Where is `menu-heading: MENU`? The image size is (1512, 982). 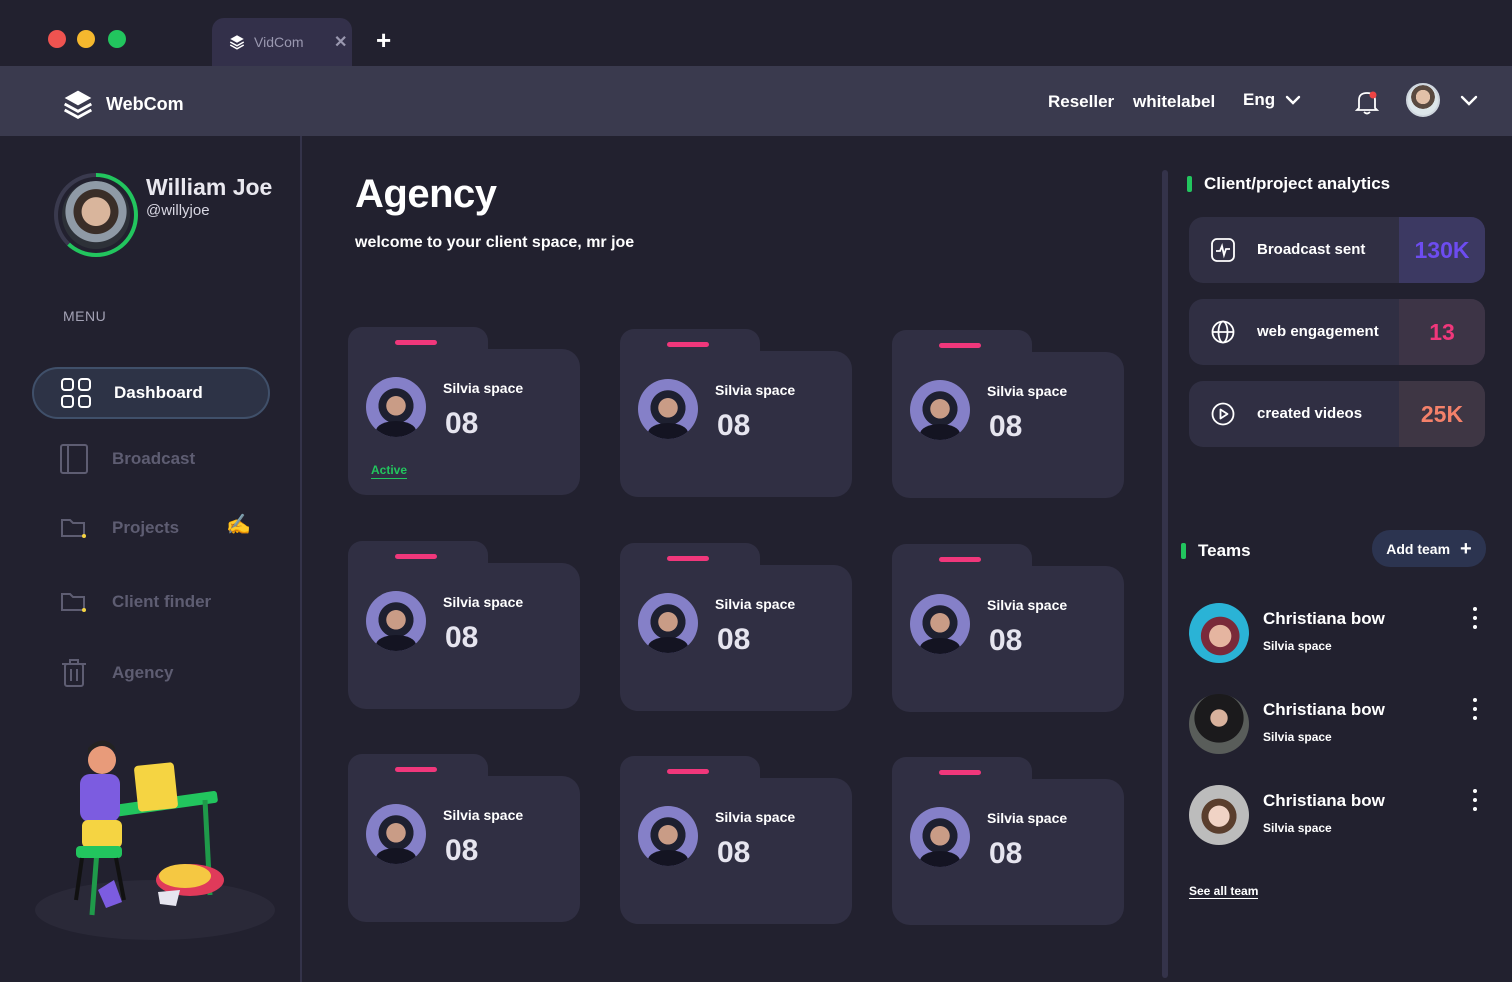
menu-heading: MENU is located at coordinates (85, 316).